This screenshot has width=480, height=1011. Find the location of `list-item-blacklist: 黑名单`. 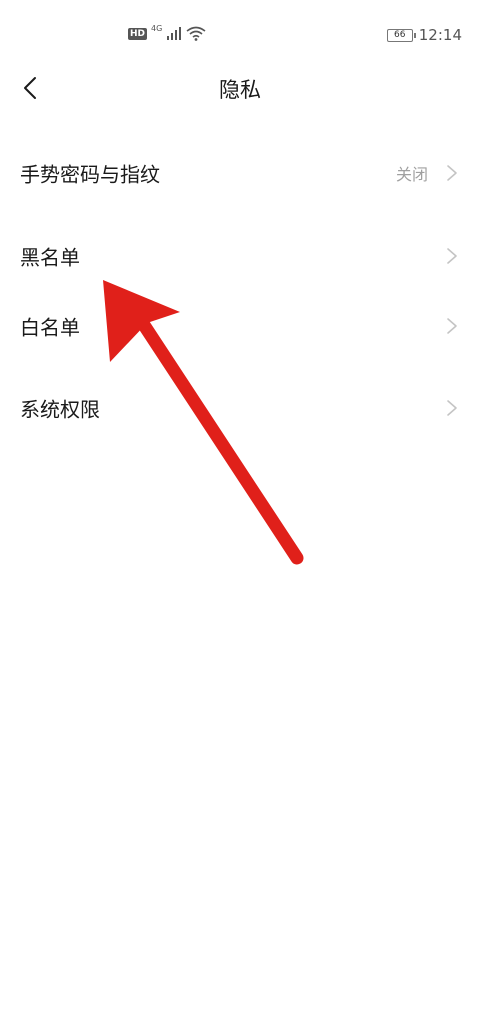

list-item-blacklist: 黑名单 is located at coordinates (240, 256).